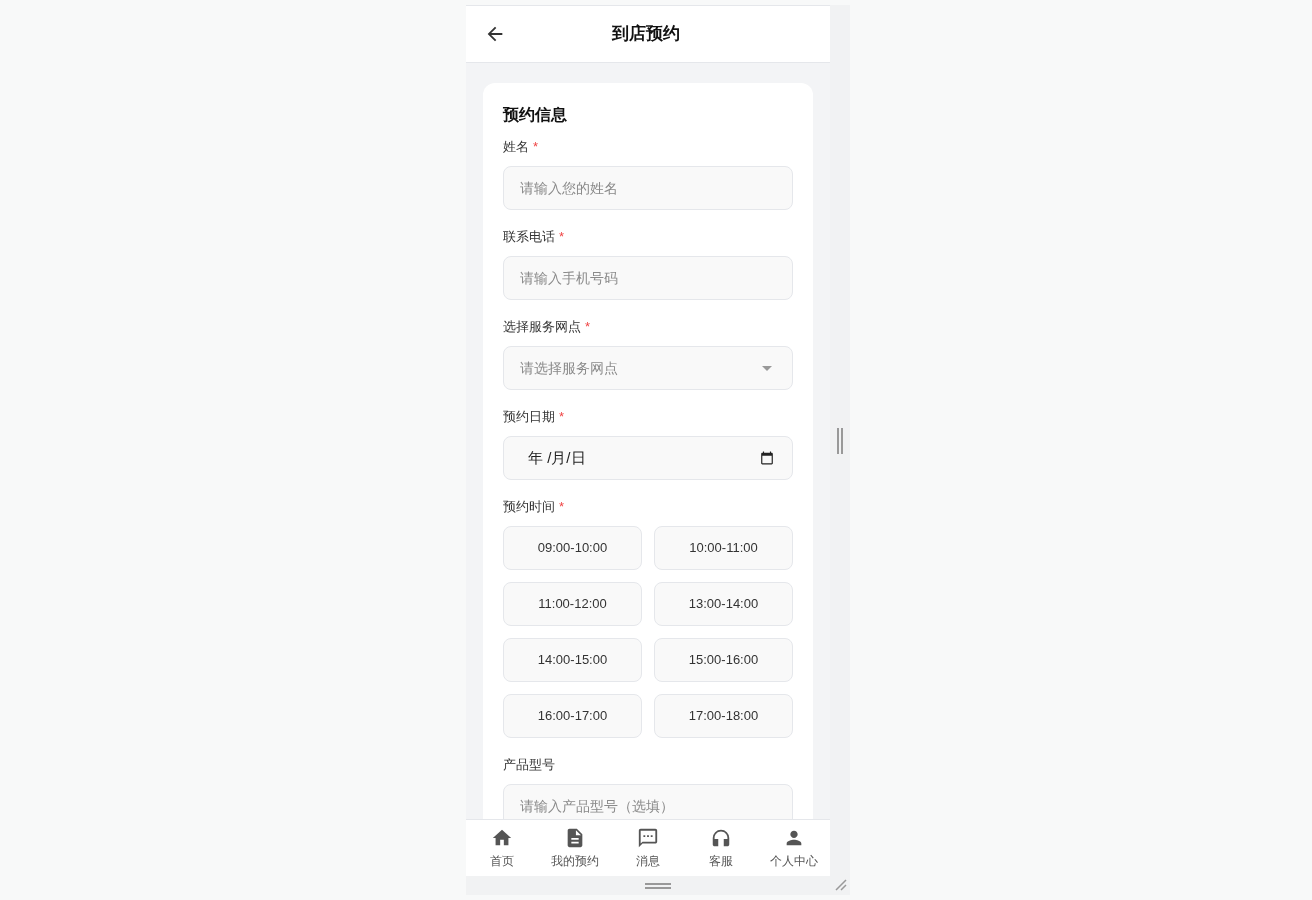 Image resolution: width=1312 pixels, height=900 pixels. What do you see at coordinates (575, 848) in the screenshot?
I see `nav-tab: 我的预约` at bounding box center [575, 848].